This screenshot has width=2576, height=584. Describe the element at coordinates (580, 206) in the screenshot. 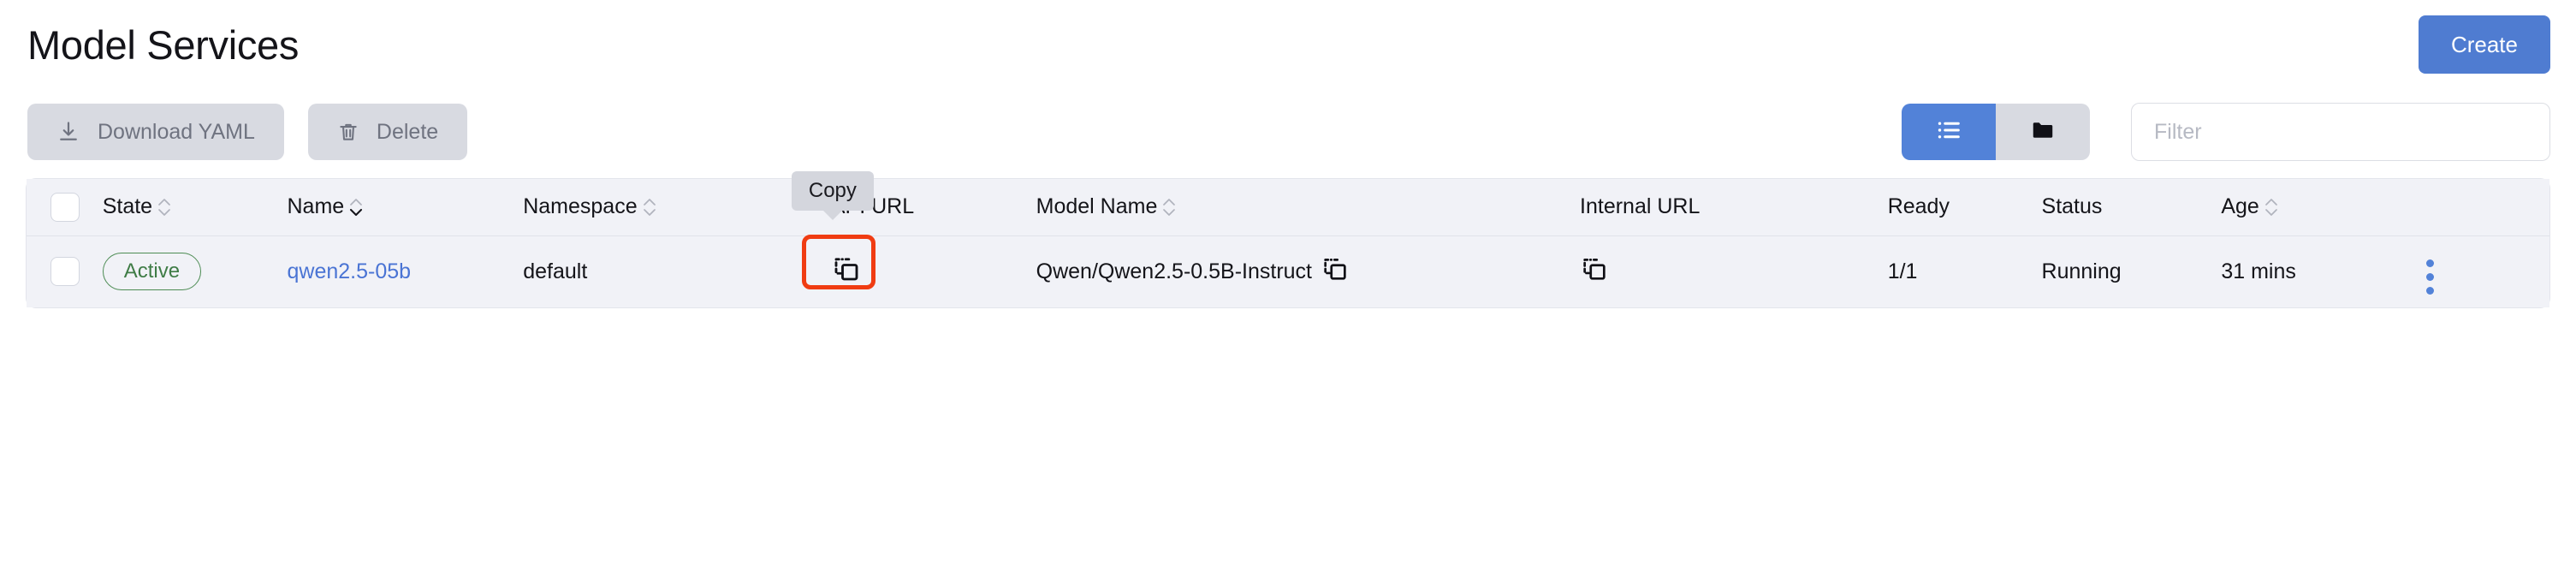

I see `header-namespace-label: Namespace` at that location.